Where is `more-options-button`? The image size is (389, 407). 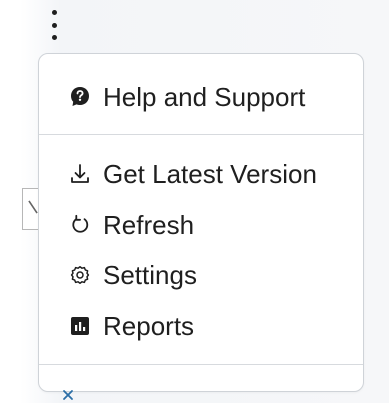
more-options-button is located at coordinates (54, 25).